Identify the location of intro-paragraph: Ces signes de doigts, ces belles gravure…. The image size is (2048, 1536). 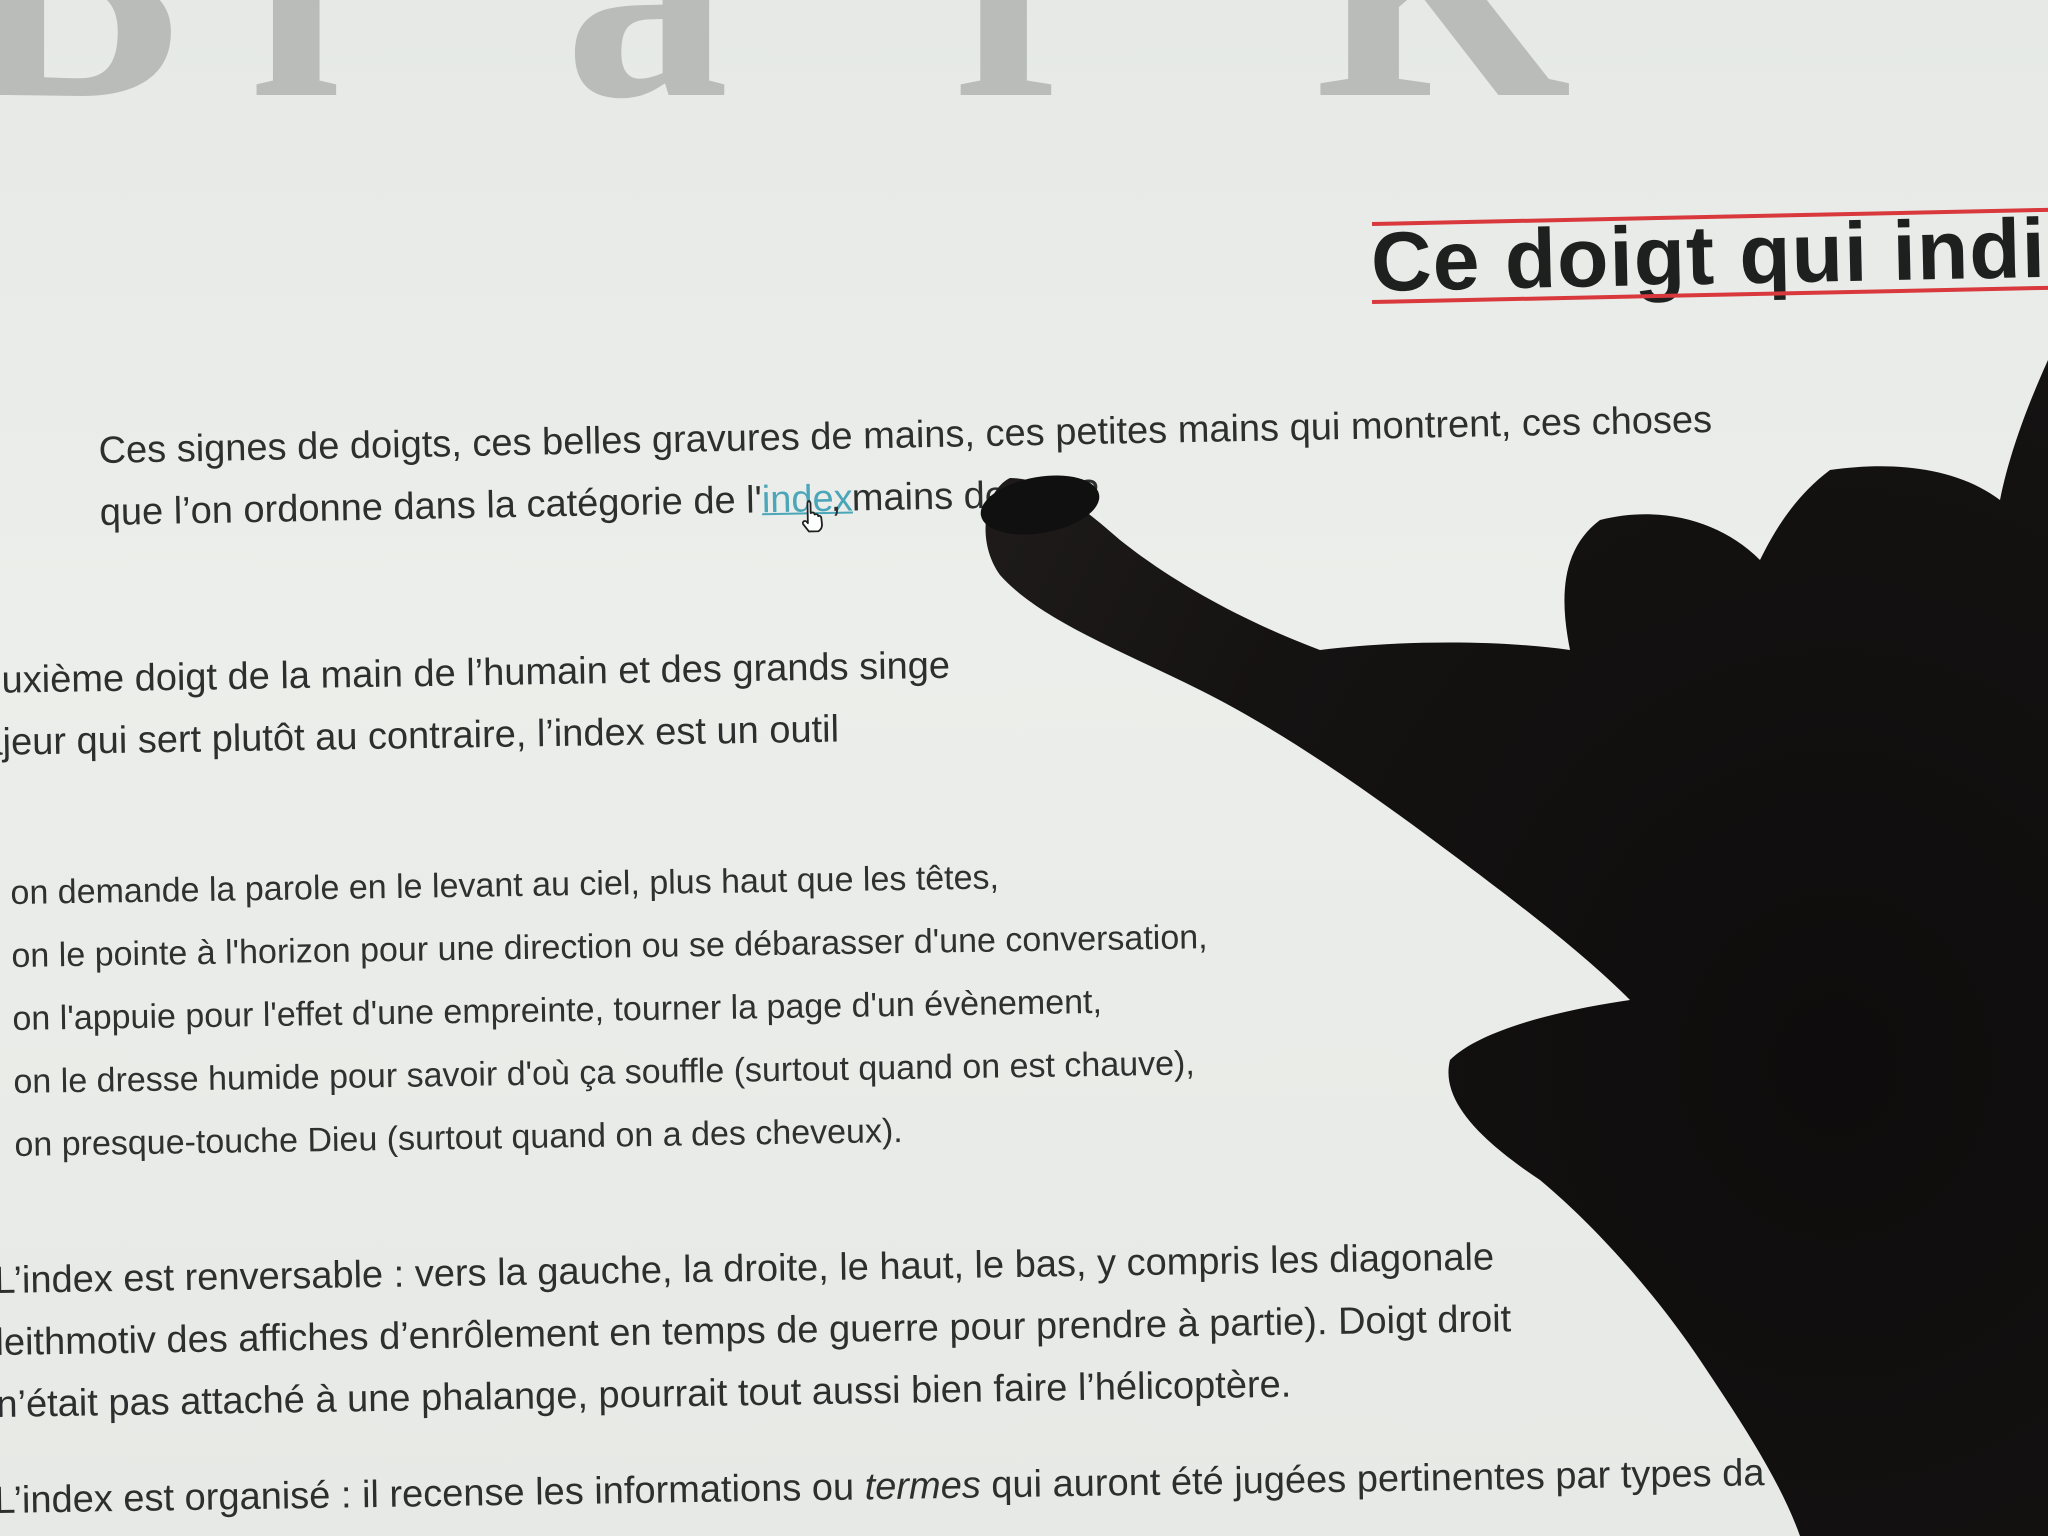
(906, 468).